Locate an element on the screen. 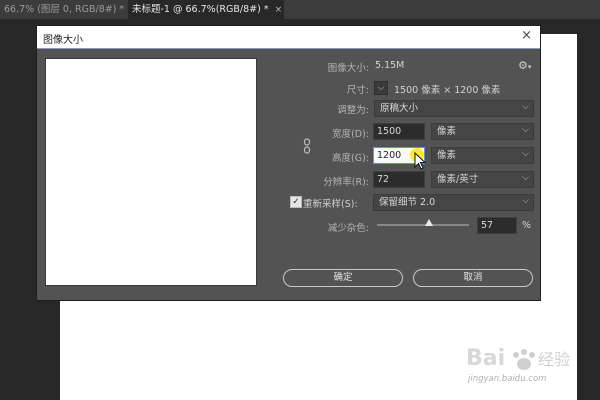  reduce-noise-unit: % is located at coordinates (527, 225).